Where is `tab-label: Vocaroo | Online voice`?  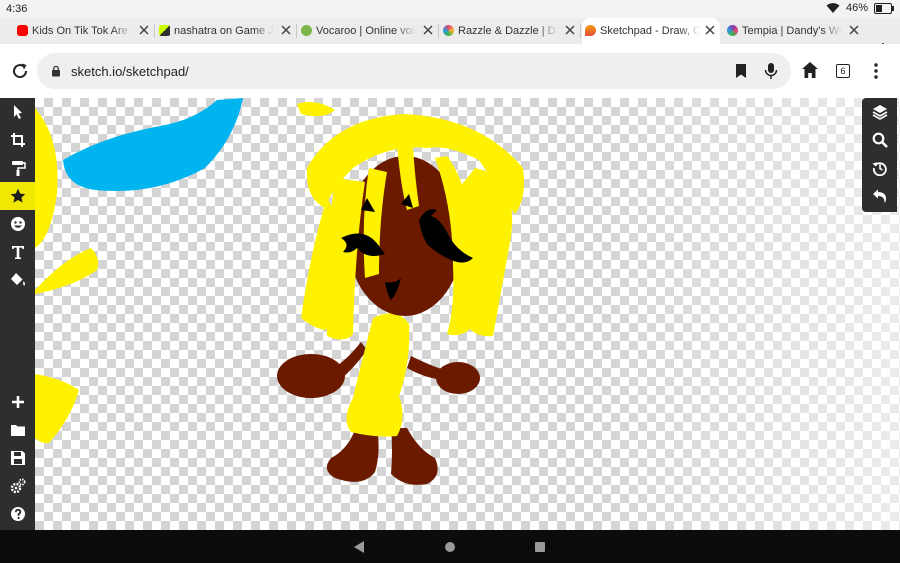
tab-label: Vocaroo | Online voice is located at coordinates (366, 31).